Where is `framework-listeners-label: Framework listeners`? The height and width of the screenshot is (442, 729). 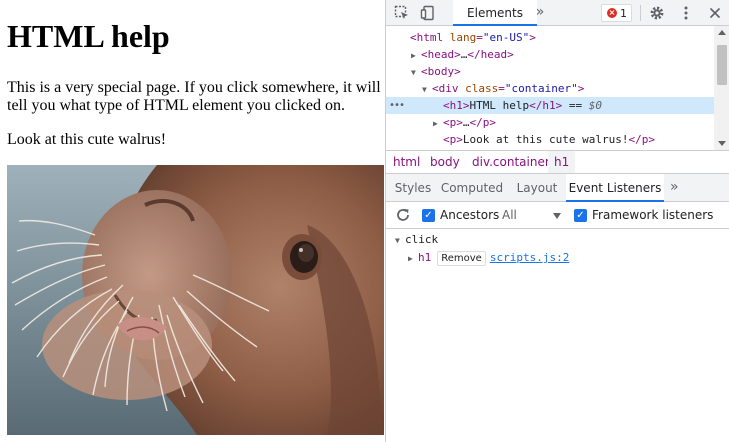 framework-listeners-label: Framework listeners is located at coordinates (653, 215).